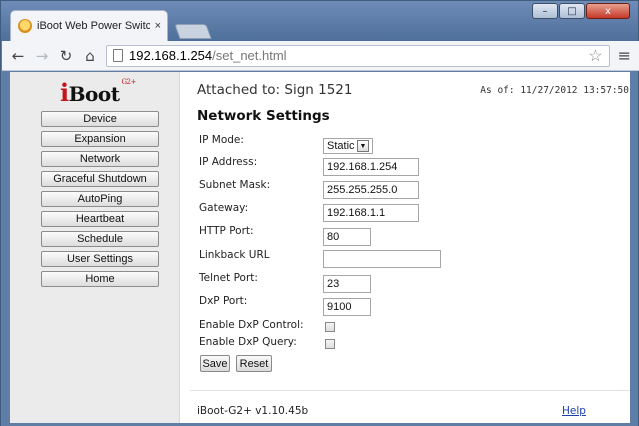 The height and width of the screenshot is (426, 639). What do you see at coordinates (100, 219) in the screenshot?
I see `nav-heartbeat-button: Heartbeat` at bounding box center [100, 219].